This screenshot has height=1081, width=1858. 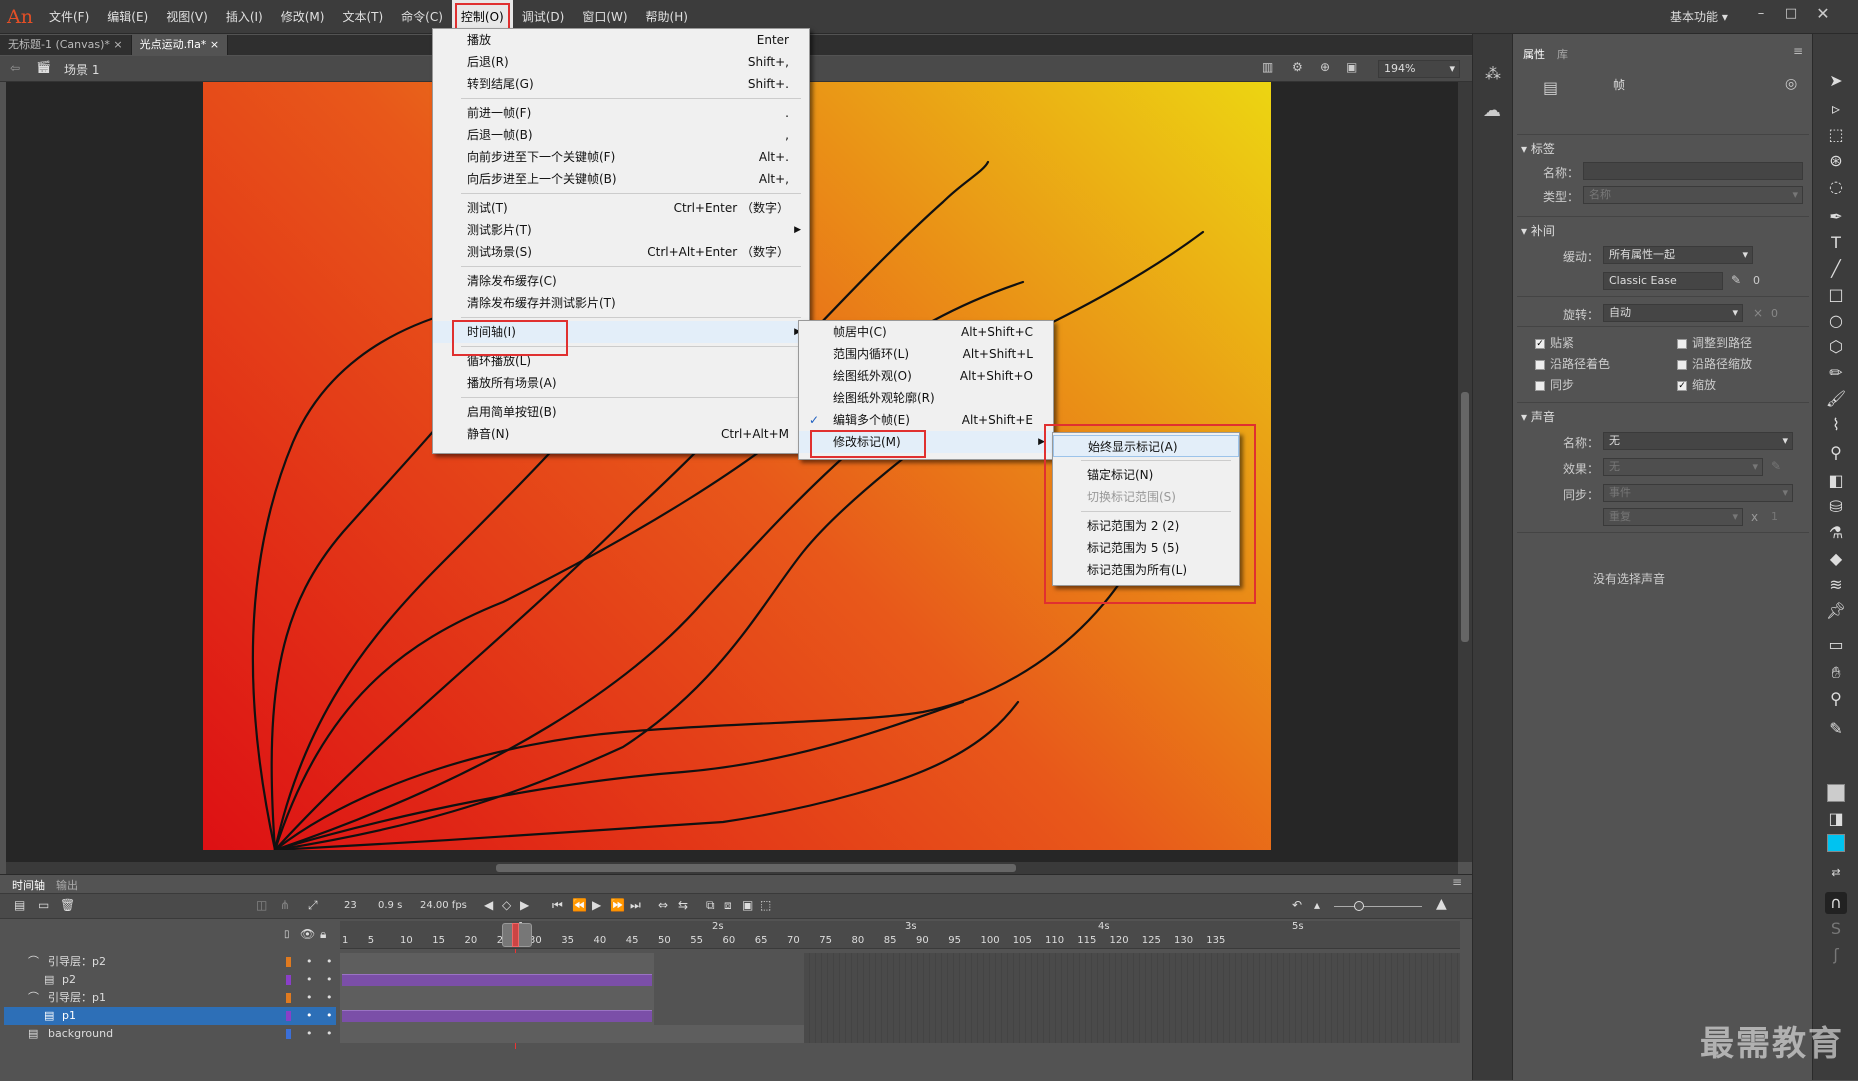 What do you see at coordinates (1351, 67) in the screenshot?
I see `clip-stage-icon: ▣` at bounding box center [1351, 67].